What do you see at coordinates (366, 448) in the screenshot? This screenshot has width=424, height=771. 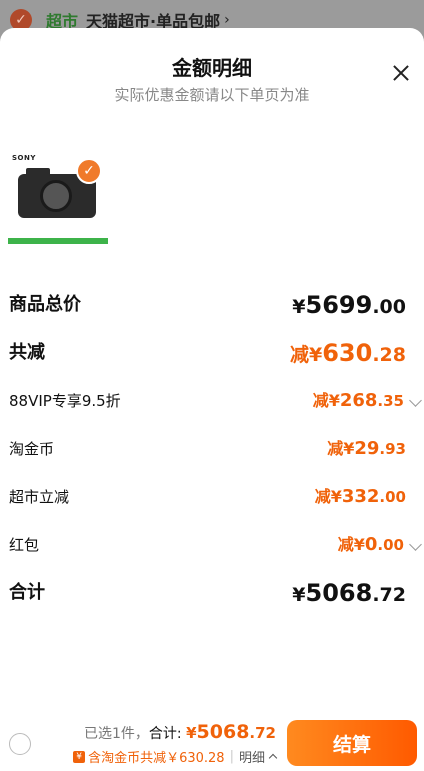 I see `coin-discount-amount: 减¥29.93` at bounding box center [366, 448].